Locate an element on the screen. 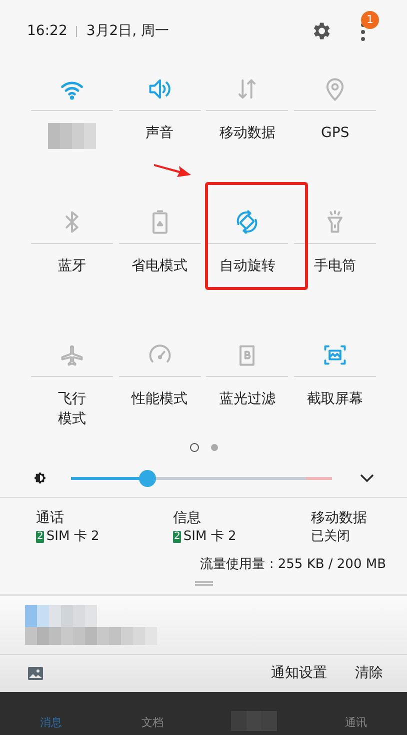 This screenshot has height=735, width=407. notification-badge: 1 is located at coordinates (370, 20).